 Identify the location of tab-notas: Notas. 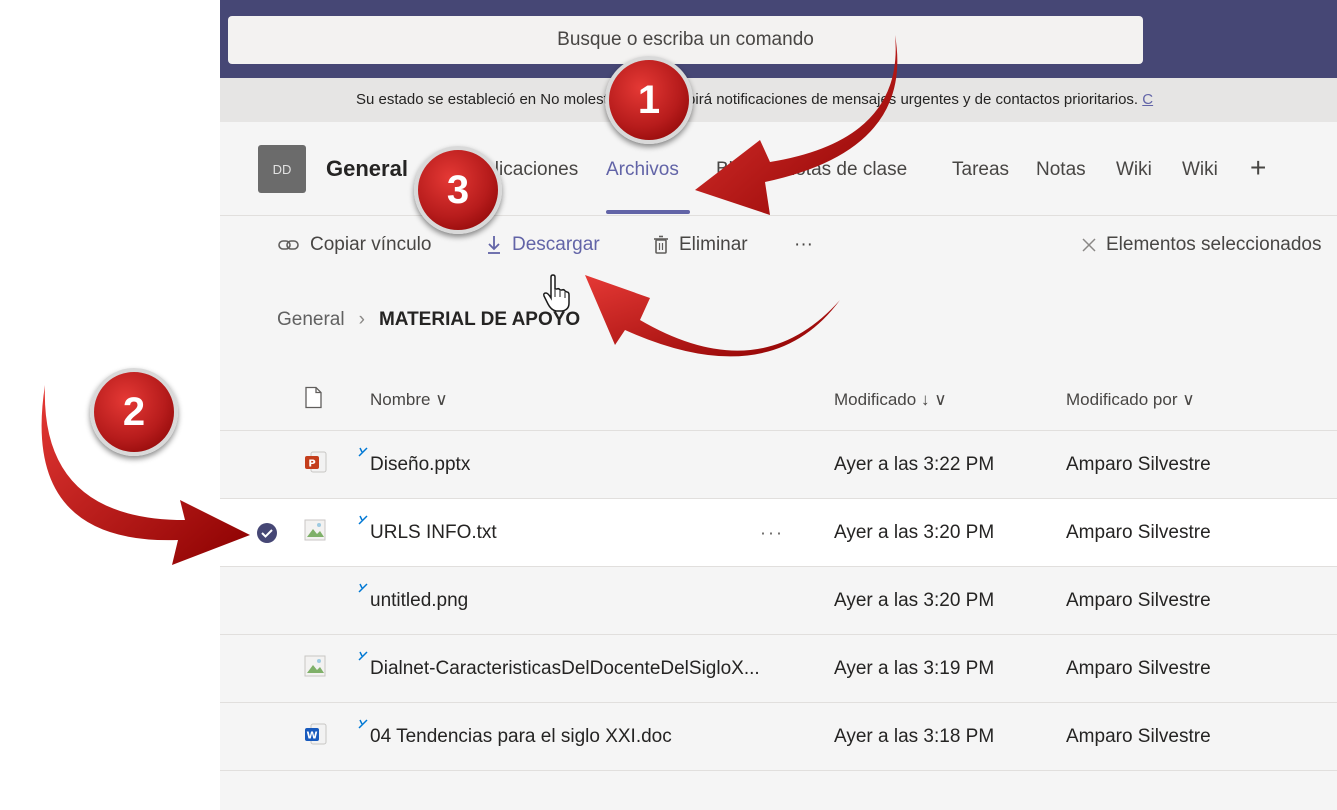
(1061, 170).